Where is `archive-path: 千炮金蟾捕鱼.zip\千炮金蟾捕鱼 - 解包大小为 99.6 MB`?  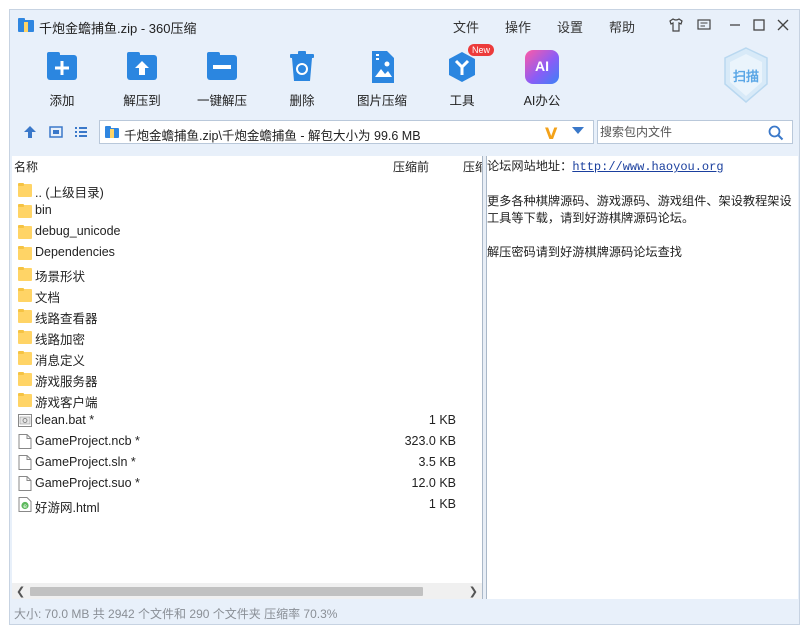 archive-path: 千炮金蟾捕鱼.zip\千炮金蟾捕鱼 - 解包大小为 99.6 MB is located at coordinates (272, 136).